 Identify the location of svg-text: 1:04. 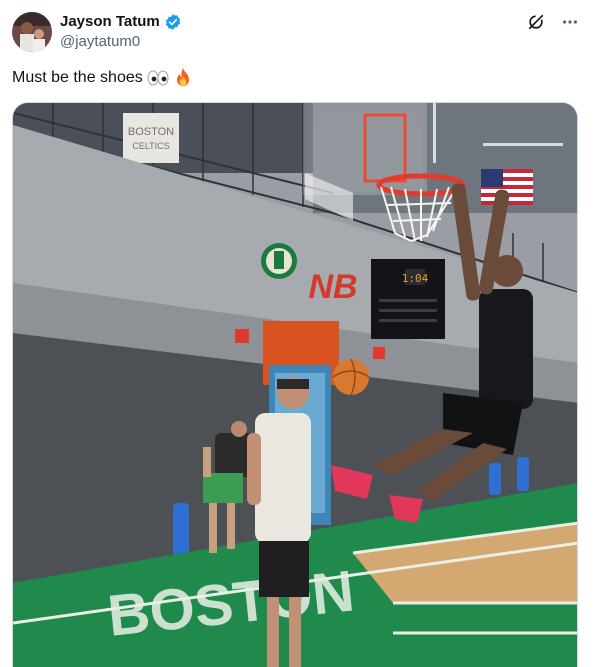
(415, 278).